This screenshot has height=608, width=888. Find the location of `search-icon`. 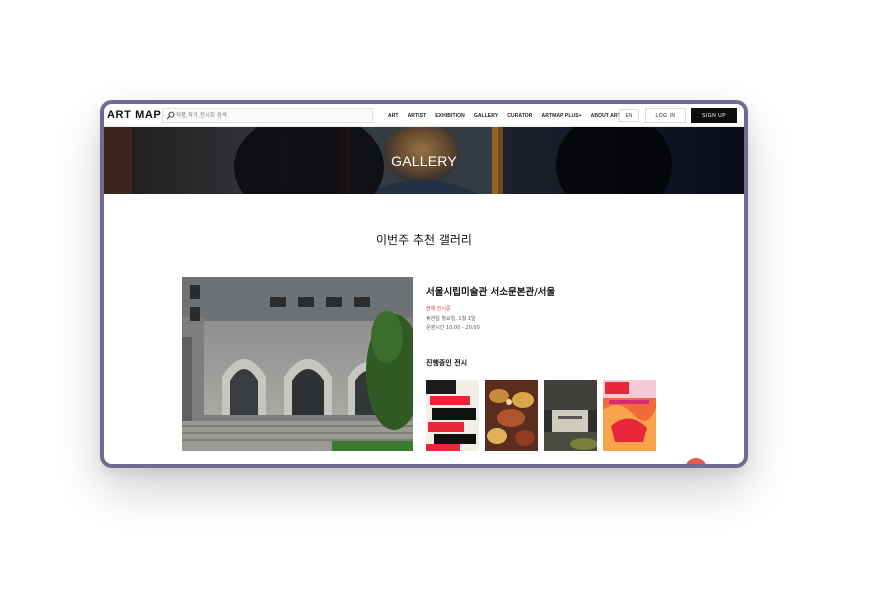

search-icon is located at coordinates (170, 115).